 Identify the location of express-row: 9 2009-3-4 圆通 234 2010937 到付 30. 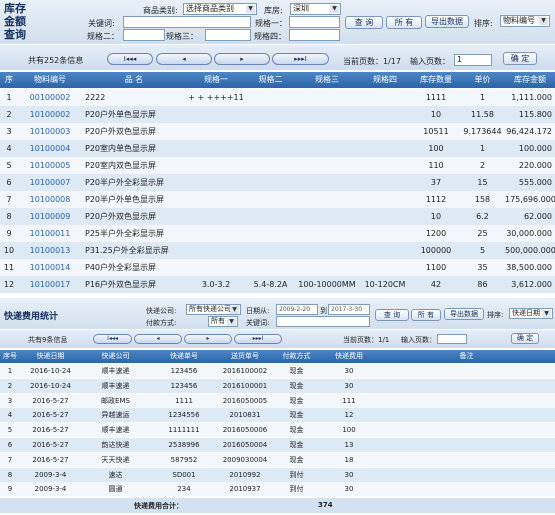
(277, 489).